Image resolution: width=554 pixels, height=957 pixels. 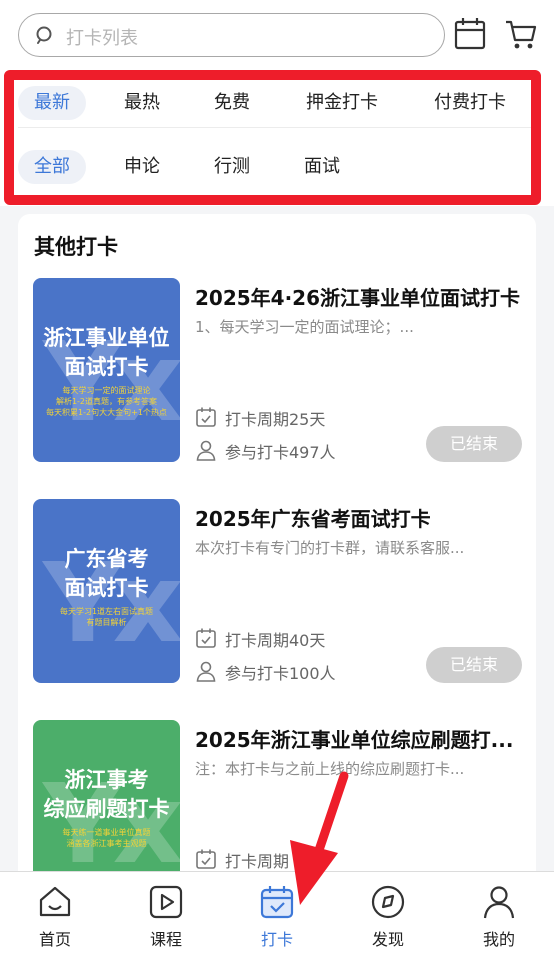 What do you see at coordinates (232, 167) in the screenshot?
I see `category-aptitude: 行测` at bounding box center [232, 167].